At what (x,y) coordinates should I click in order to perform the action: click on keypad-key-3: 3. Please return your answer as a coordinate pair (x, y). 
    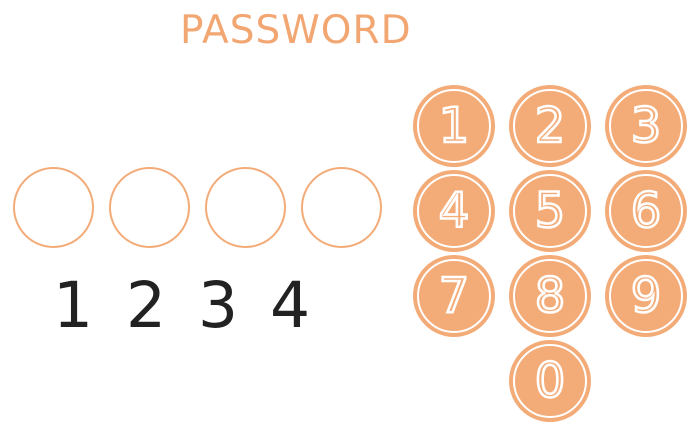
    Looking at the image, I should click on (646, 126).